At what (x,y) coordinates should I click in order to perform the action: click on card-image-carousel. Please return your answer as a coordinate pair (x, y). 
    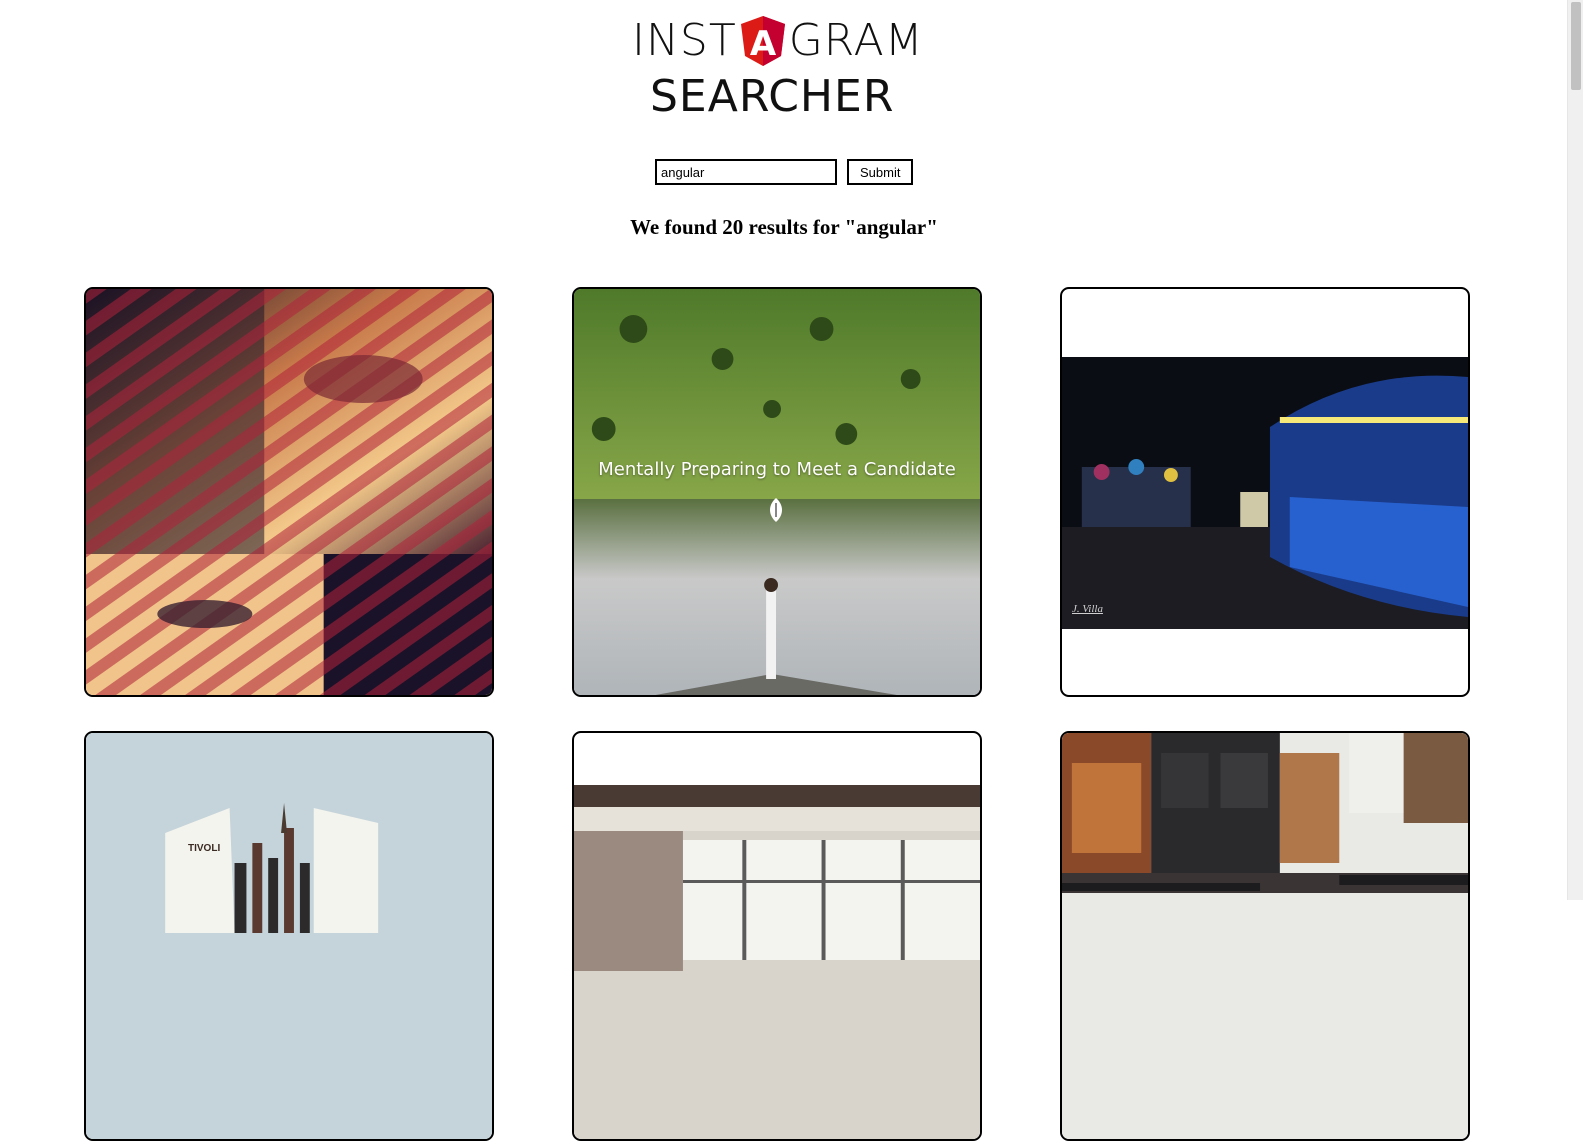
    Looking at the image, I should click on (1265, 493).